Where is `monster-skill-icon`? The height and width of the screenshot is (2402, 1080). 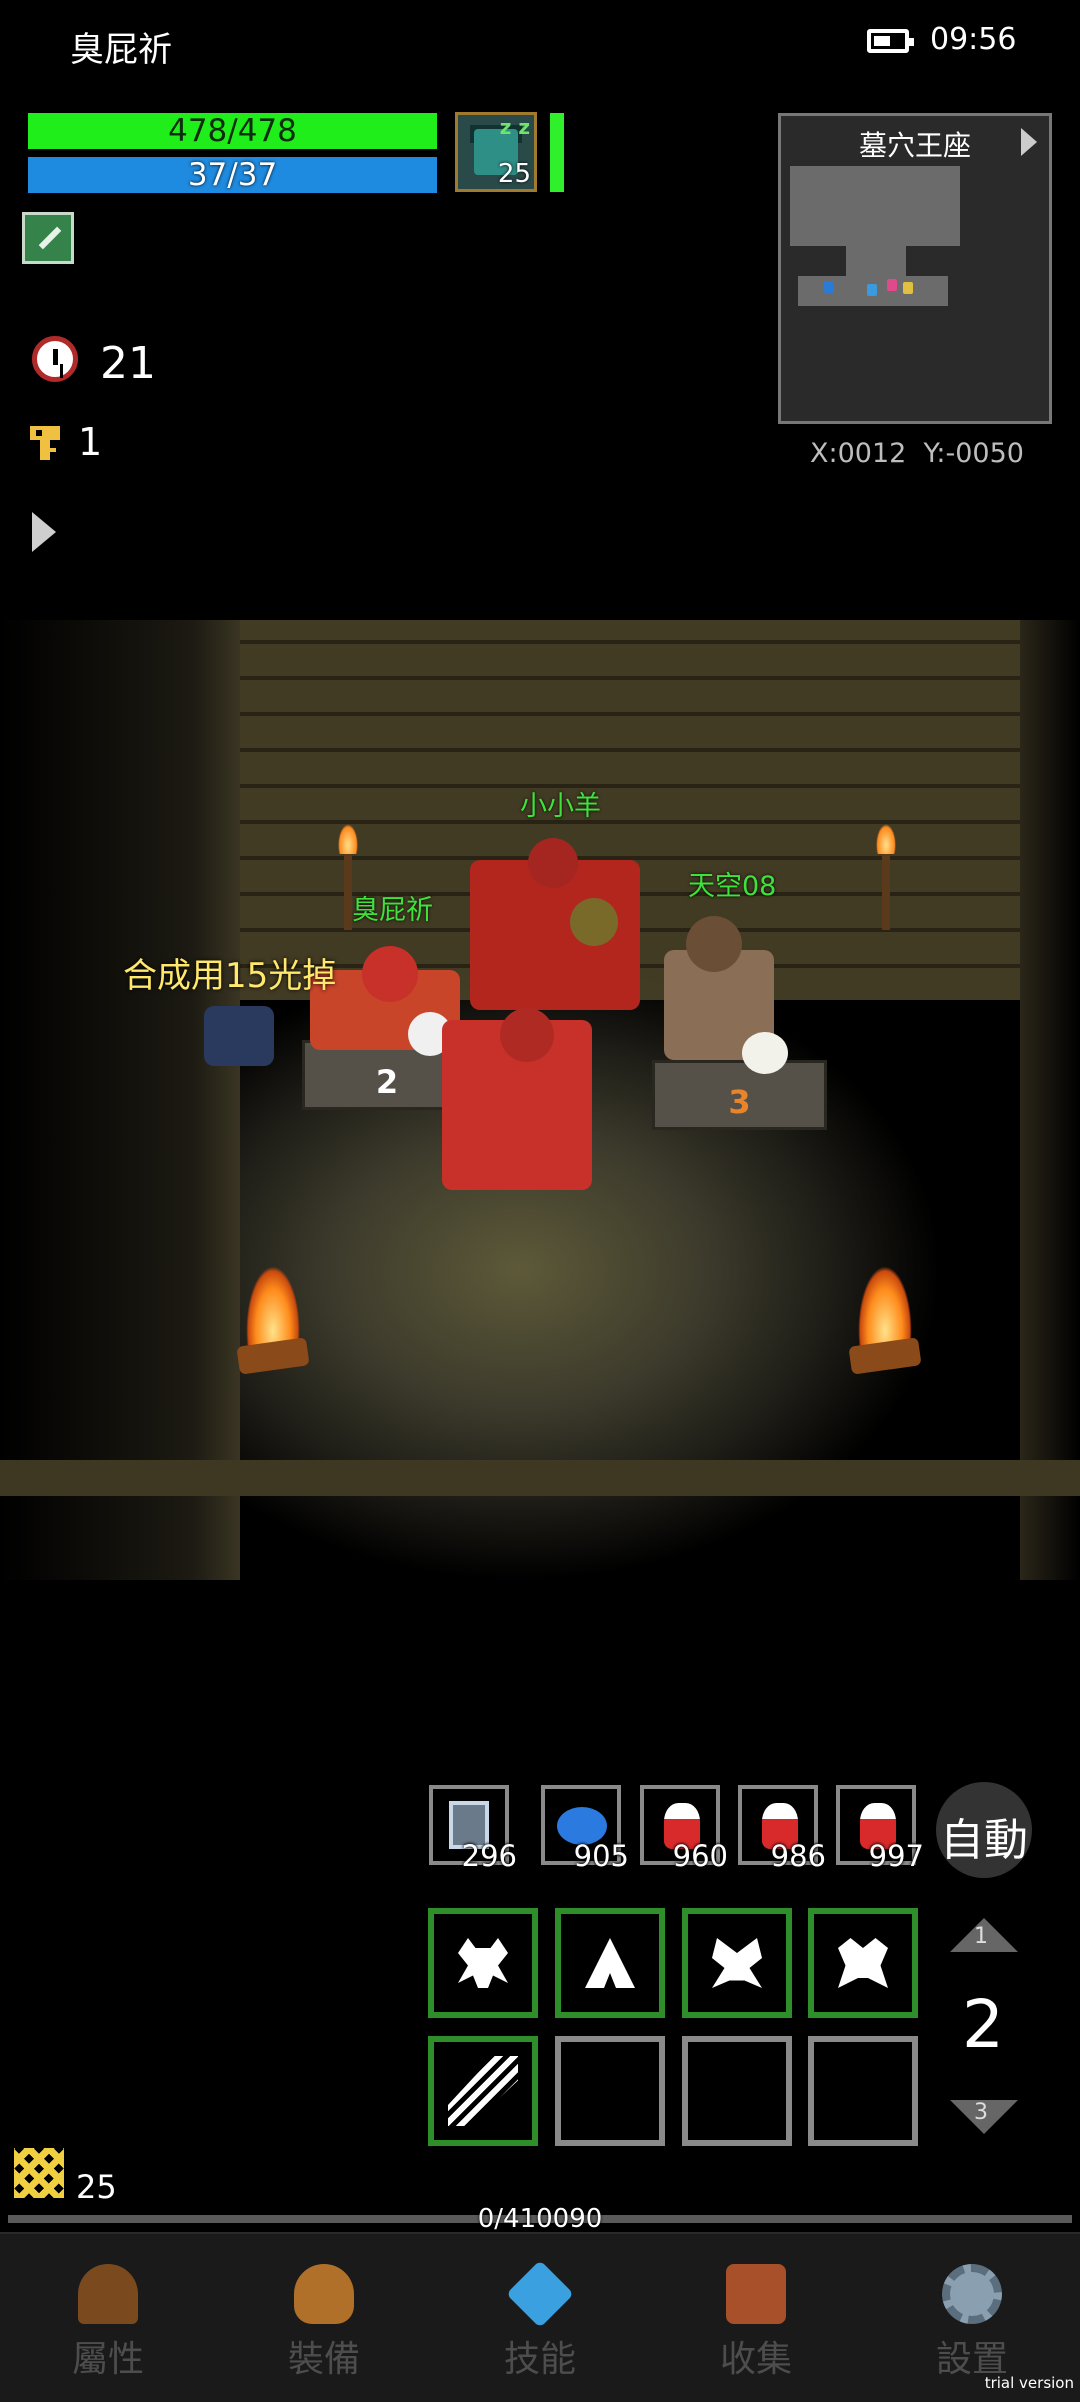 monster-skill-icon is located at coordinates (483, 1963).